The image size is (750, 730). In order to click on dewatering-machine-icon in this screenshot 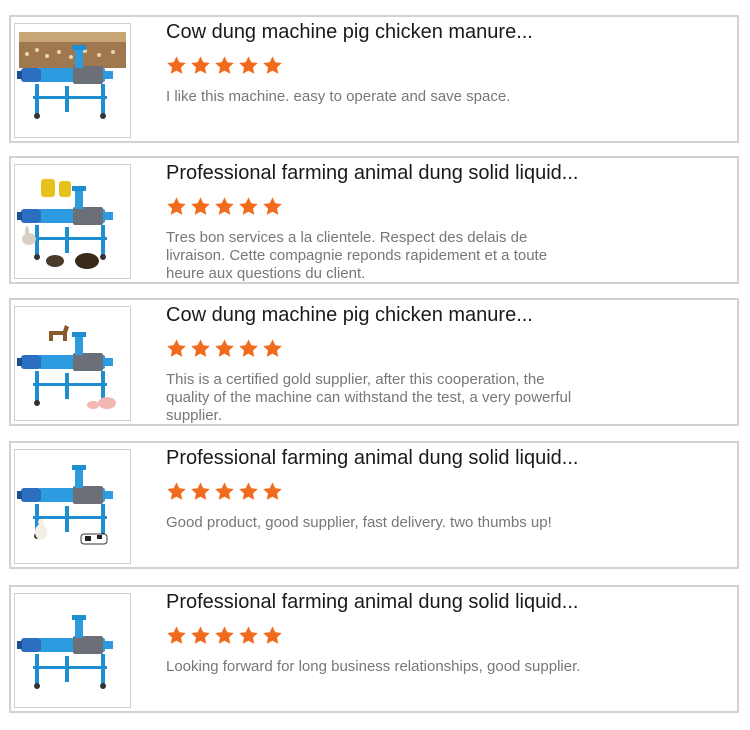, I will do `click(72, 650)`.